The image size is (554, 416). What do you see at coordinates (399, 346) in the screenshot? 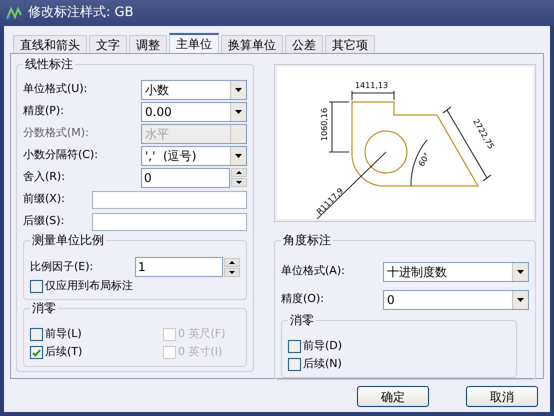
I see `checkbox: 前导(D)` at bounding box center [399, 346].